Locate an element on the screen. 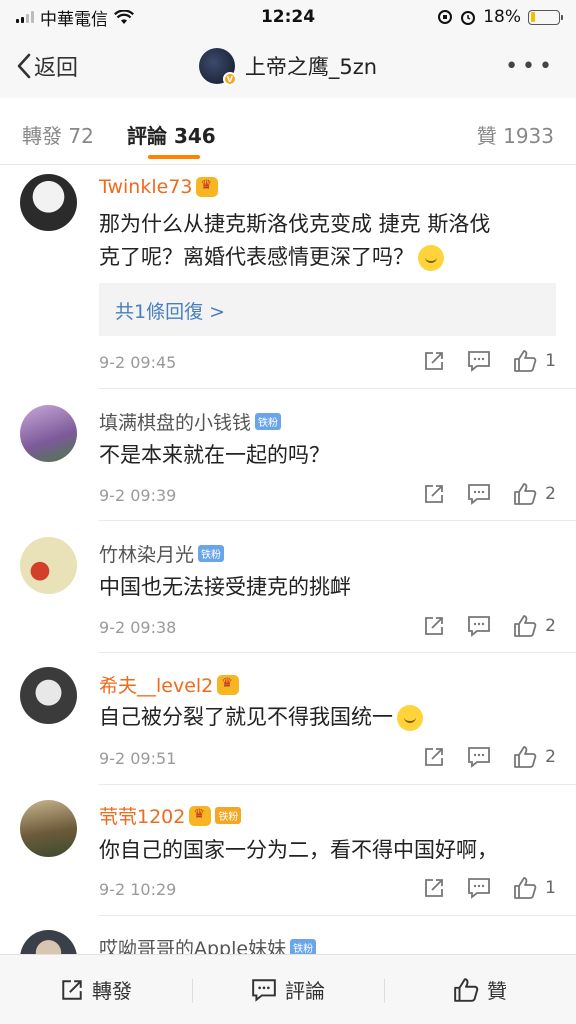 This screenshot has height=1024, width=576. comment-text: 中国也无法接受捷克的挑衅 is located at coordinates (225, 587).